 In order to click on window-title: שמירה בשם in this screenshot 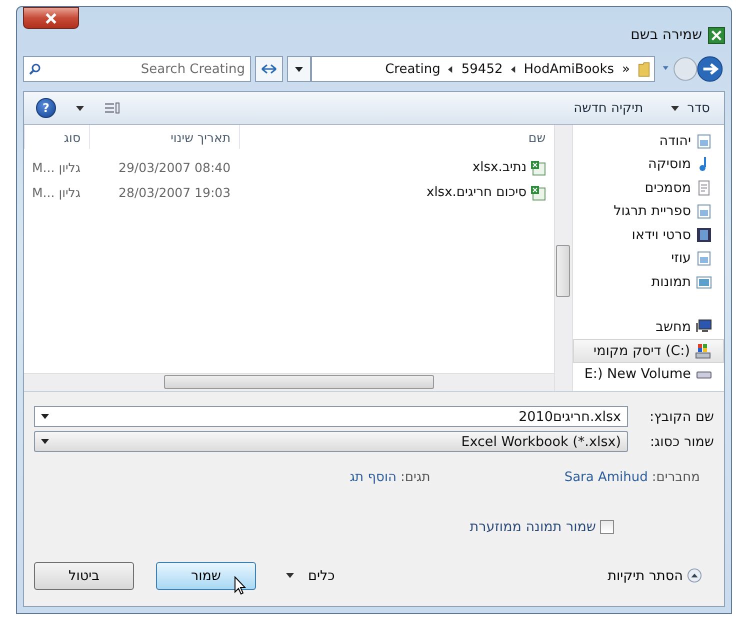, I will do `click(666, 35)`.